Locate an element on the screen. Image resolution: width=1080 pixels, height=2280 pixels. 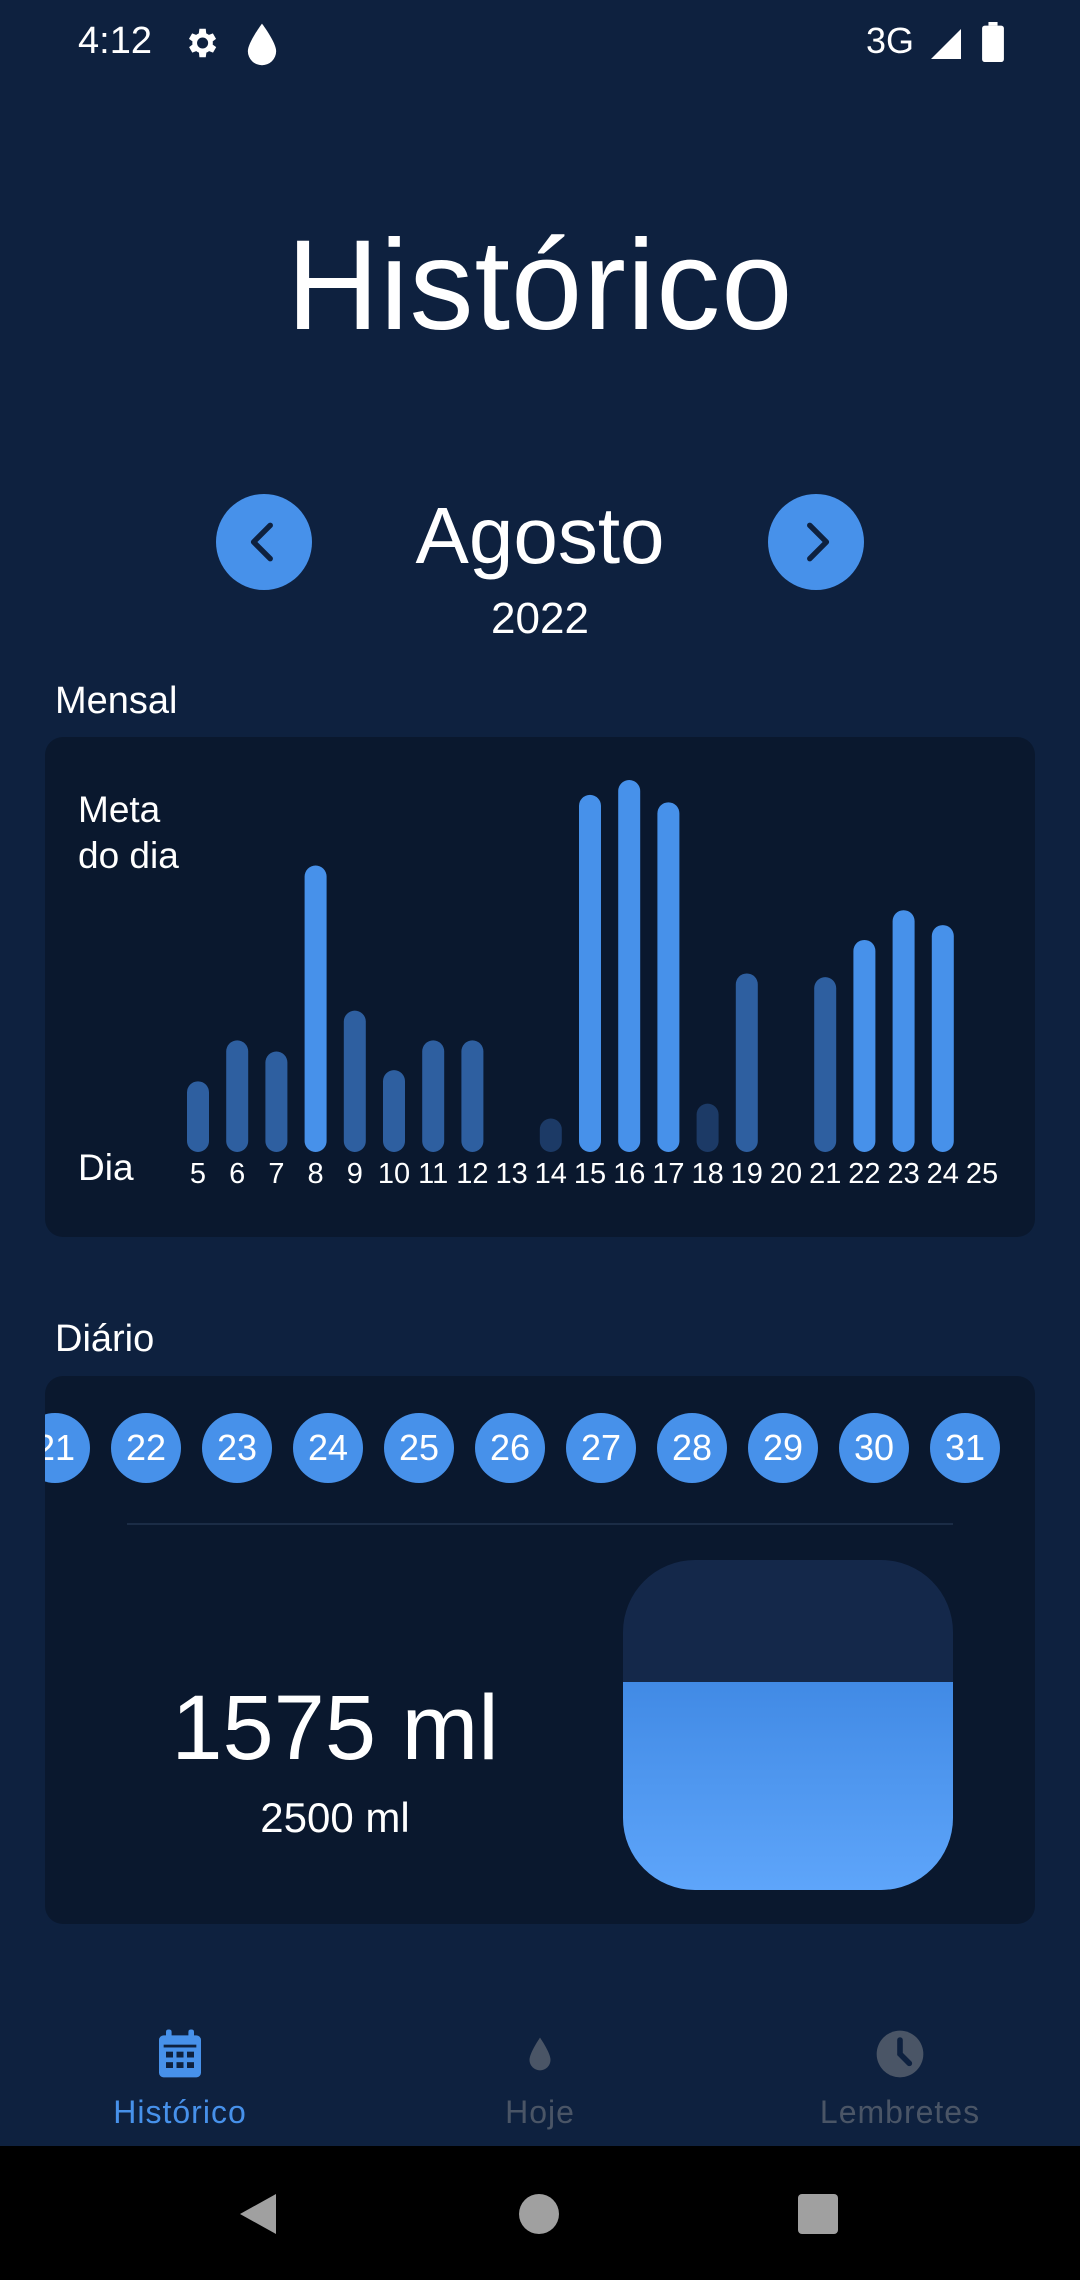
x-tick-label: 23 is located at coordinates (903, 1174).